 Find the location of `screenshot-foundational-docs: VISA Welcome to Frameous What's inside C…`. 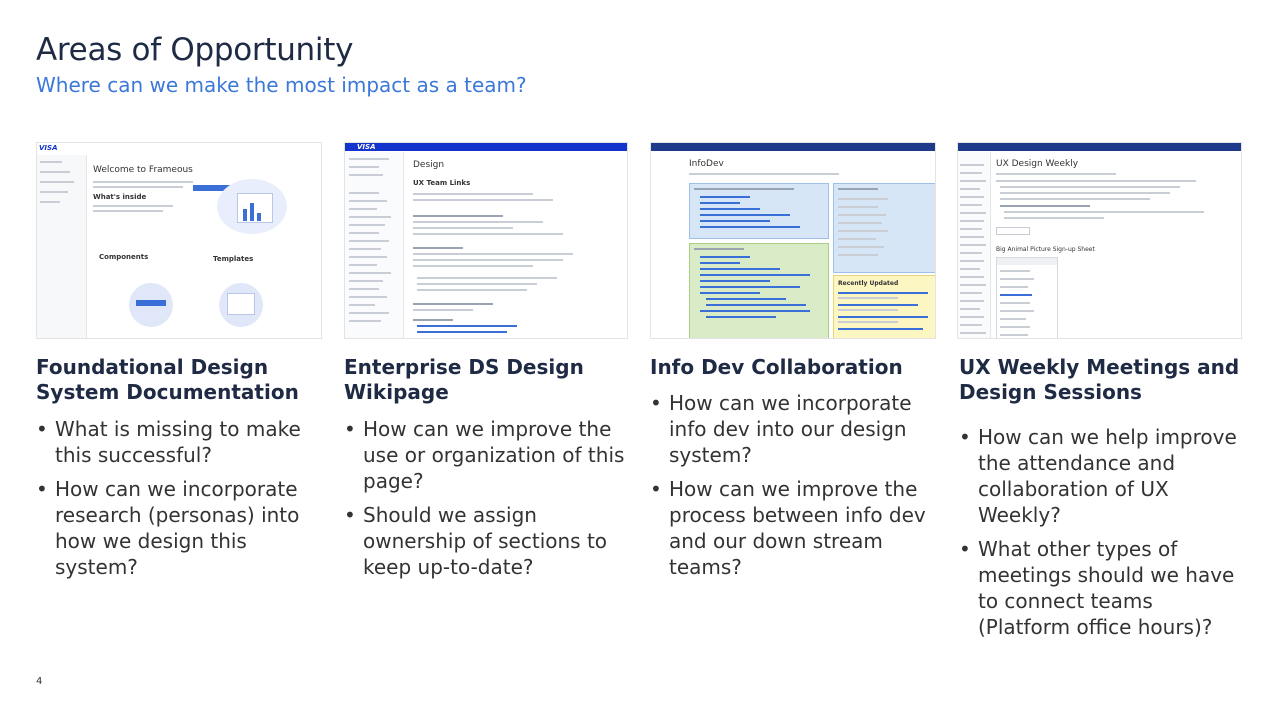

screenshot-foundational-docs: VISA Welcome to Frameous What's inside C… is located at coordinates (179, 240).